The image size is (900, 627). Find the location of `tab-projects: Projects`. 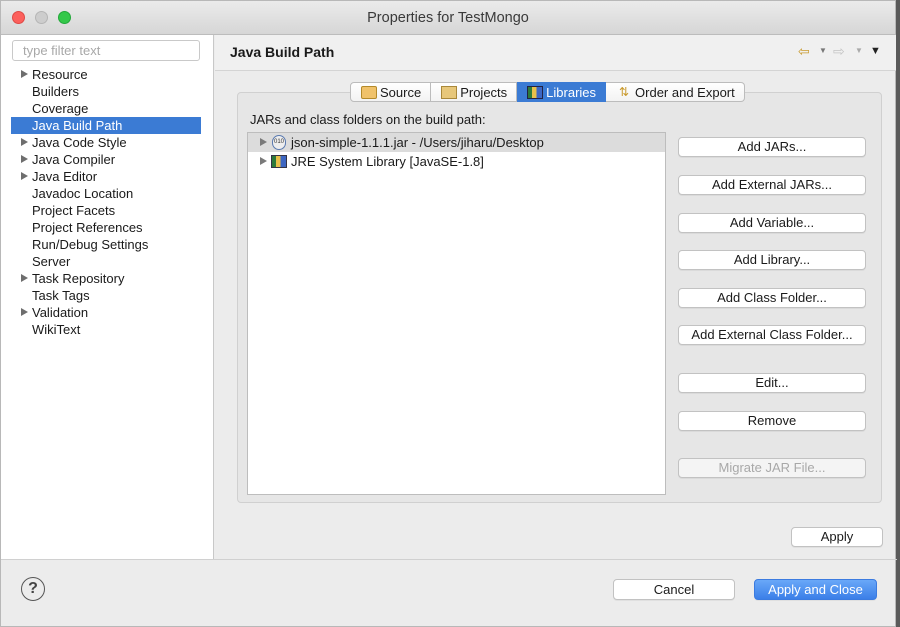

tab-projects: Projects is located at coordinates (474, 92).